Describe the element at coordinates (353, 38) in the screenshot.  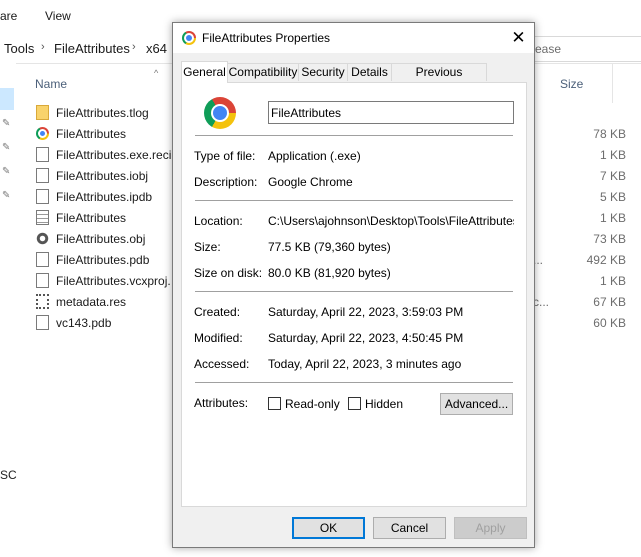
I see `dialog-titlebar: FileAttributes Properties ✕` at that location.